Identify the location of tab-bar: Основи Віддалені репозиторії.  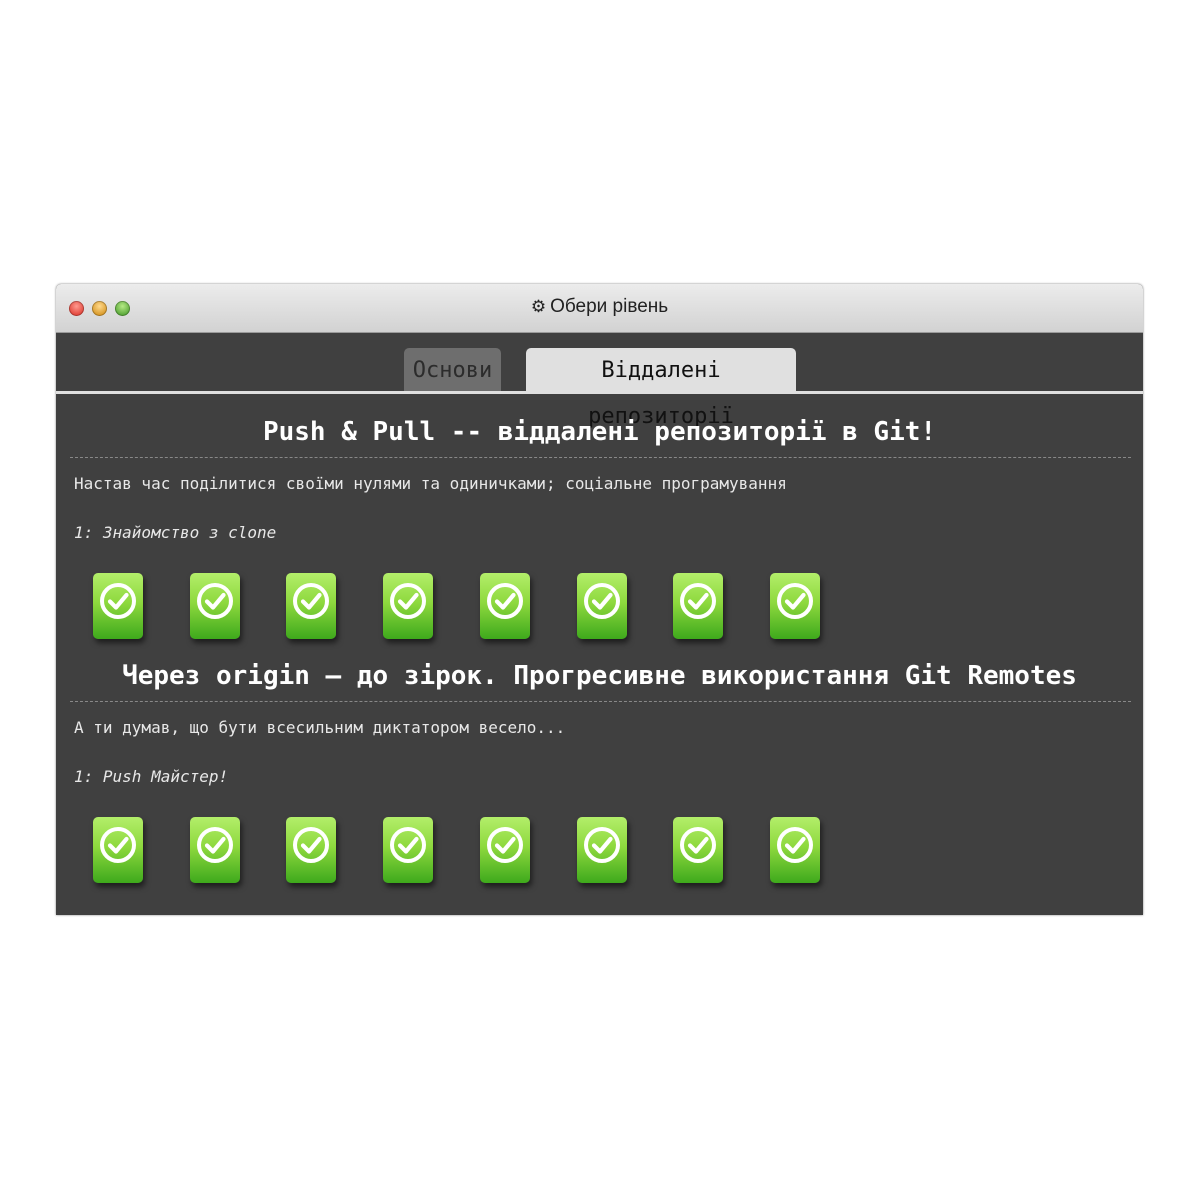
(599, 380).